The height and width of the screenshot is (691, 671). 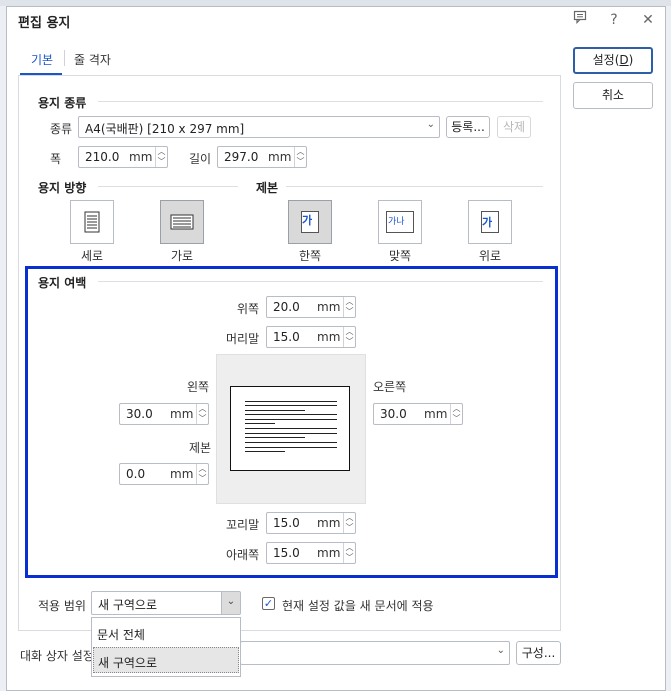 What do you see at coordinates (182, 414) in the screenshot?
I see `left-margin-unit: mm` at bounding box center [182, 414].